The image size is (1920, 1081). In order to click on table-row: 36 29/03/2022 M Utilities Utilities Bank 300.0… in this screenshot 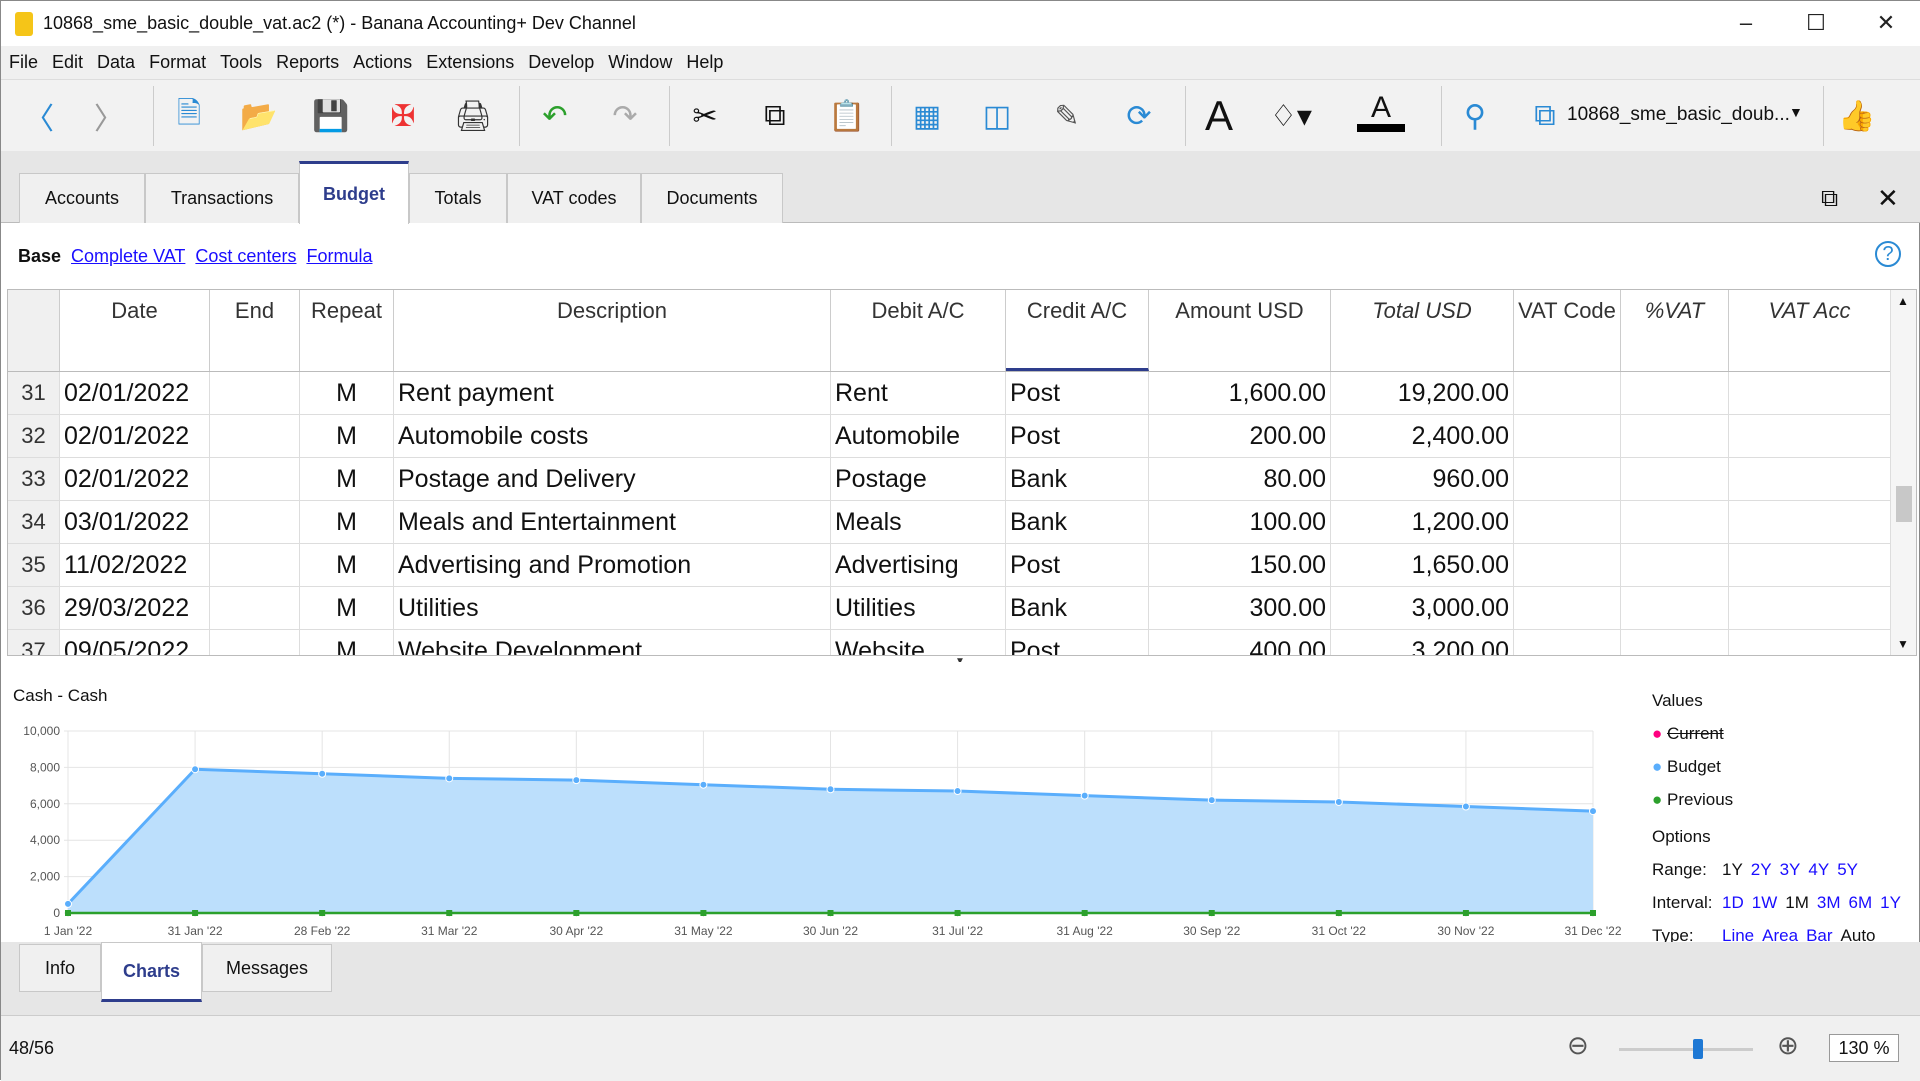, I will do `click(949, 608)`.